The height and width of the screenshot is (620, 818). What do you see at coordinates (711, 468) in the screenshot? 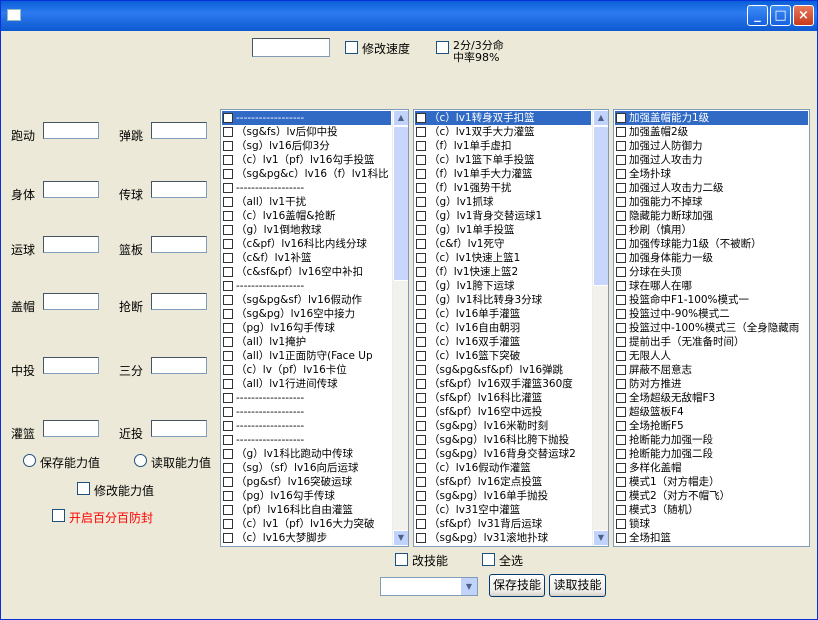
I see `list-item: 多样化盖帽` at bounding box center [711, 468].